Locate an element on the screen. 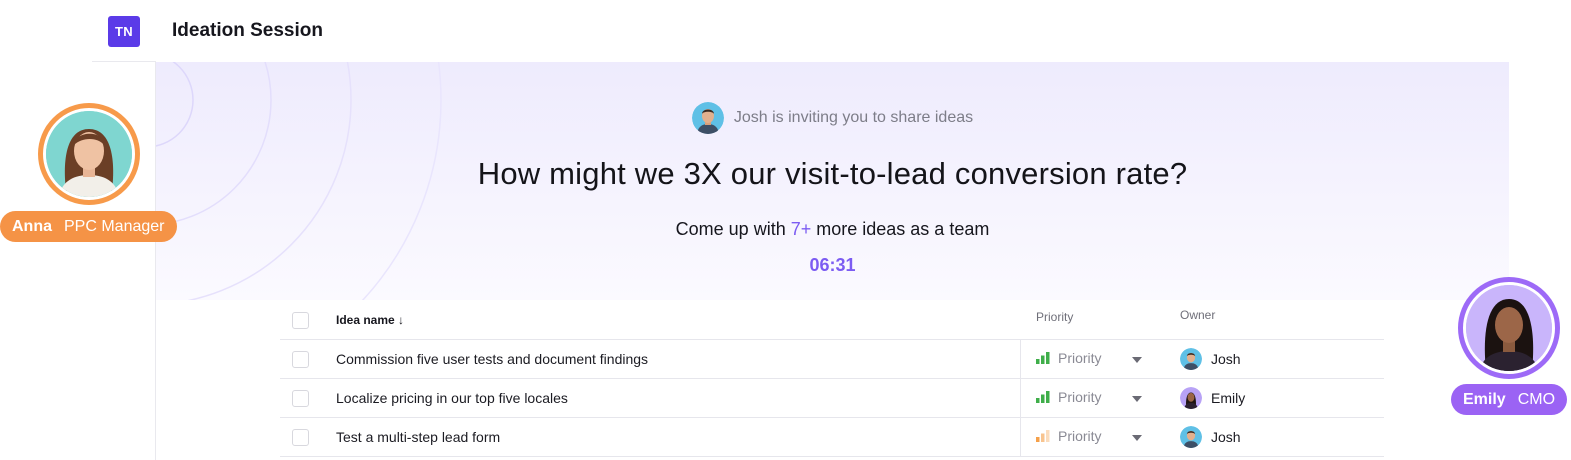  priority-low-icon is located at coordinates (1043, 436).